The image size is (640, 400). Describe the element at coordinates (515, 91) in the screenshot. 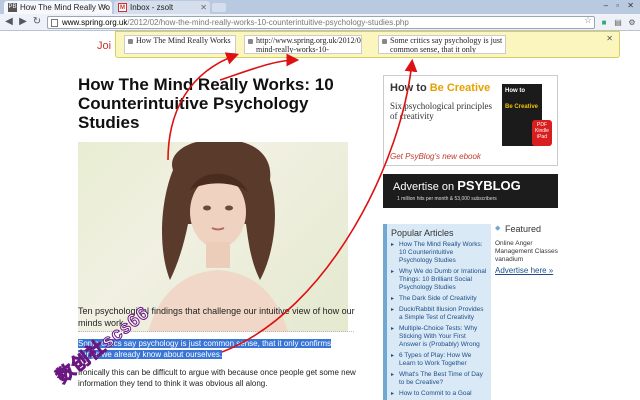

I see `book-title: How to` at that location.